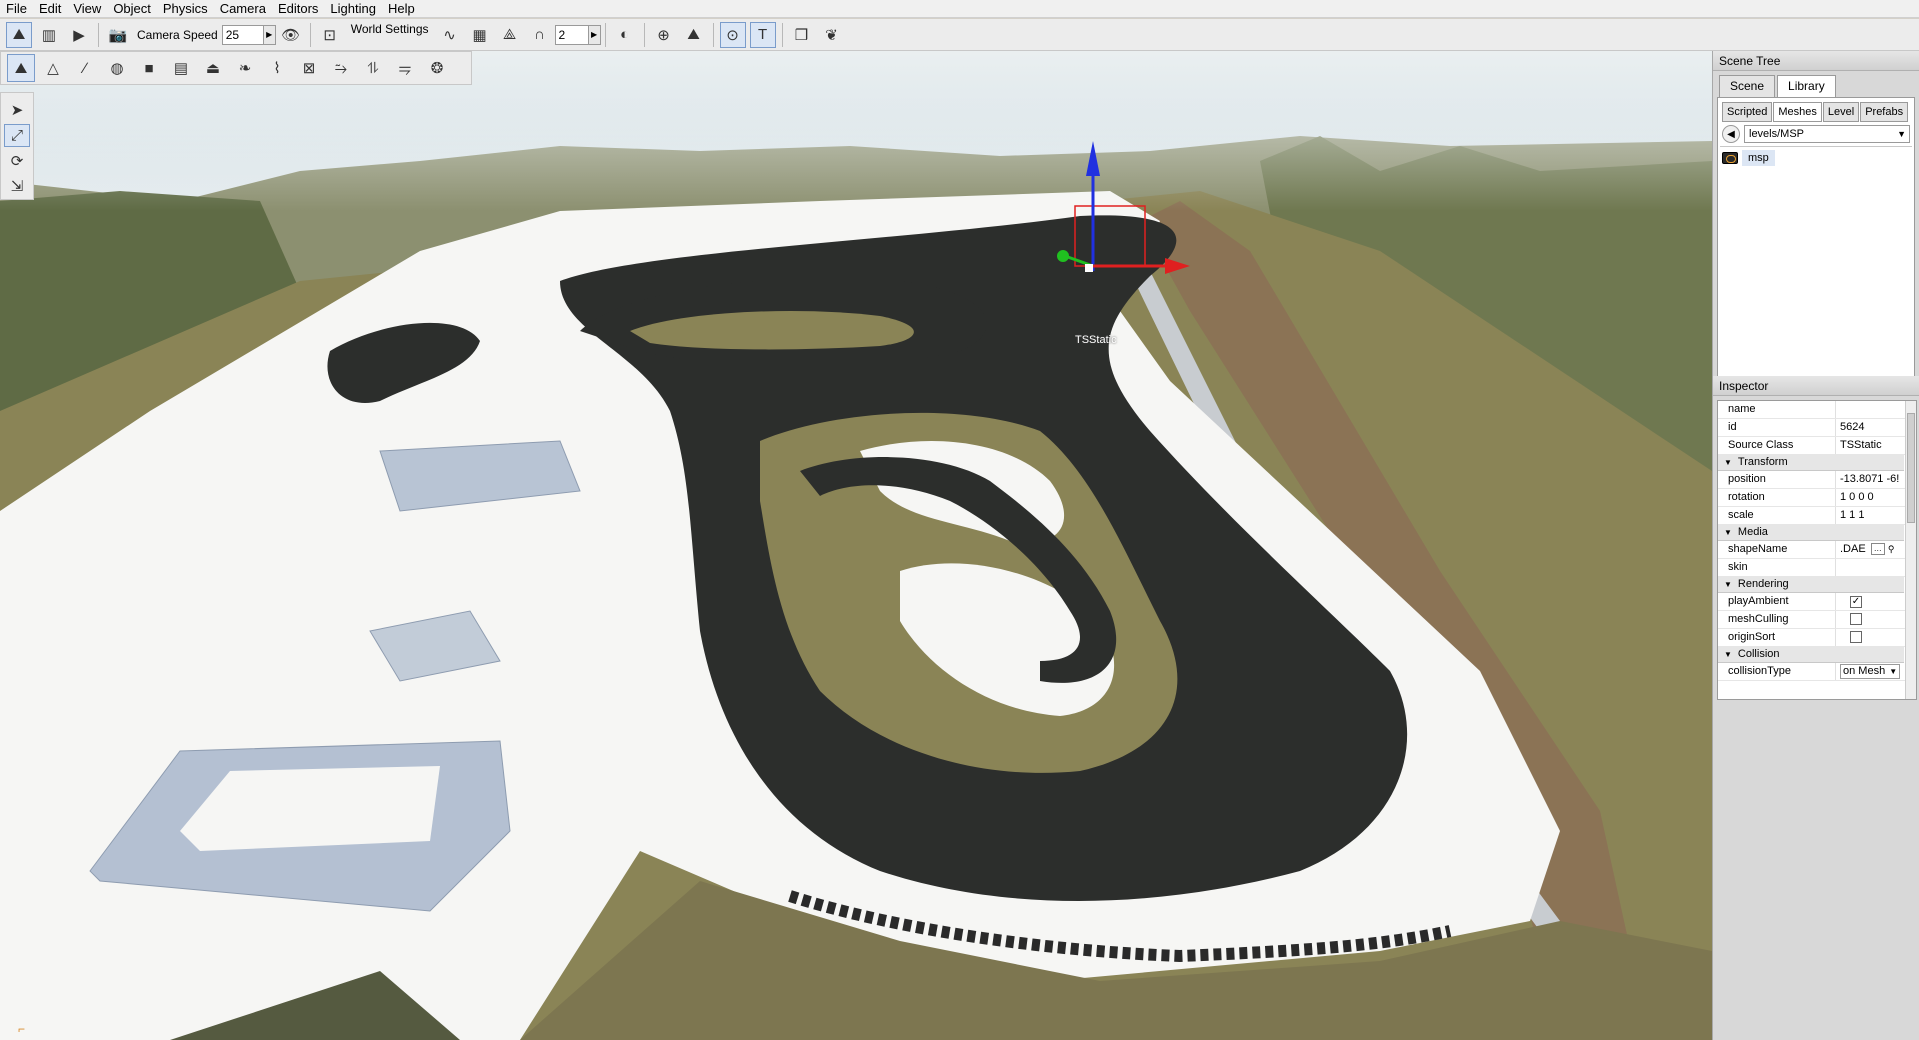 This screenshot has height=1040, width=1919. What do you see at coordinates (594, 34) in the screenshot?
I see `snap-value-spinner: ▶` at bounding box center [594, 34].